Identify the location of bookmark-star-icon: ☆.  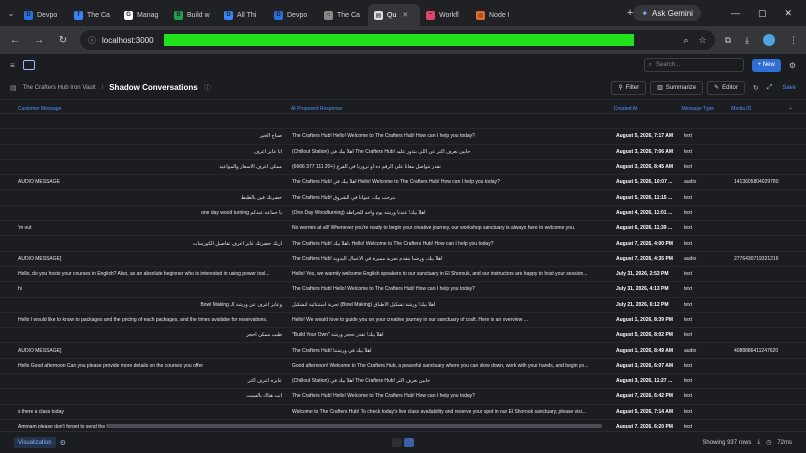
(703, 40).